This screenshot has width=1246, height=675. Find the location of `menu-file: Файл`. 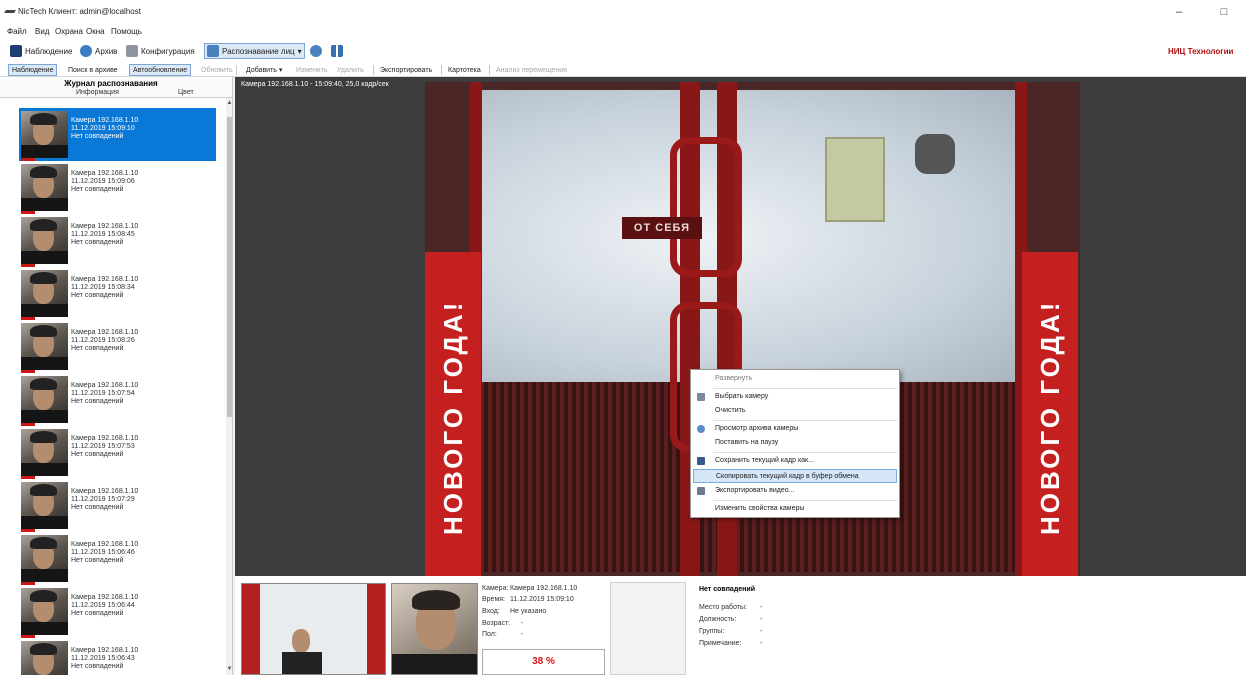

menu-file: Файл is located at coordinates (17, 31).